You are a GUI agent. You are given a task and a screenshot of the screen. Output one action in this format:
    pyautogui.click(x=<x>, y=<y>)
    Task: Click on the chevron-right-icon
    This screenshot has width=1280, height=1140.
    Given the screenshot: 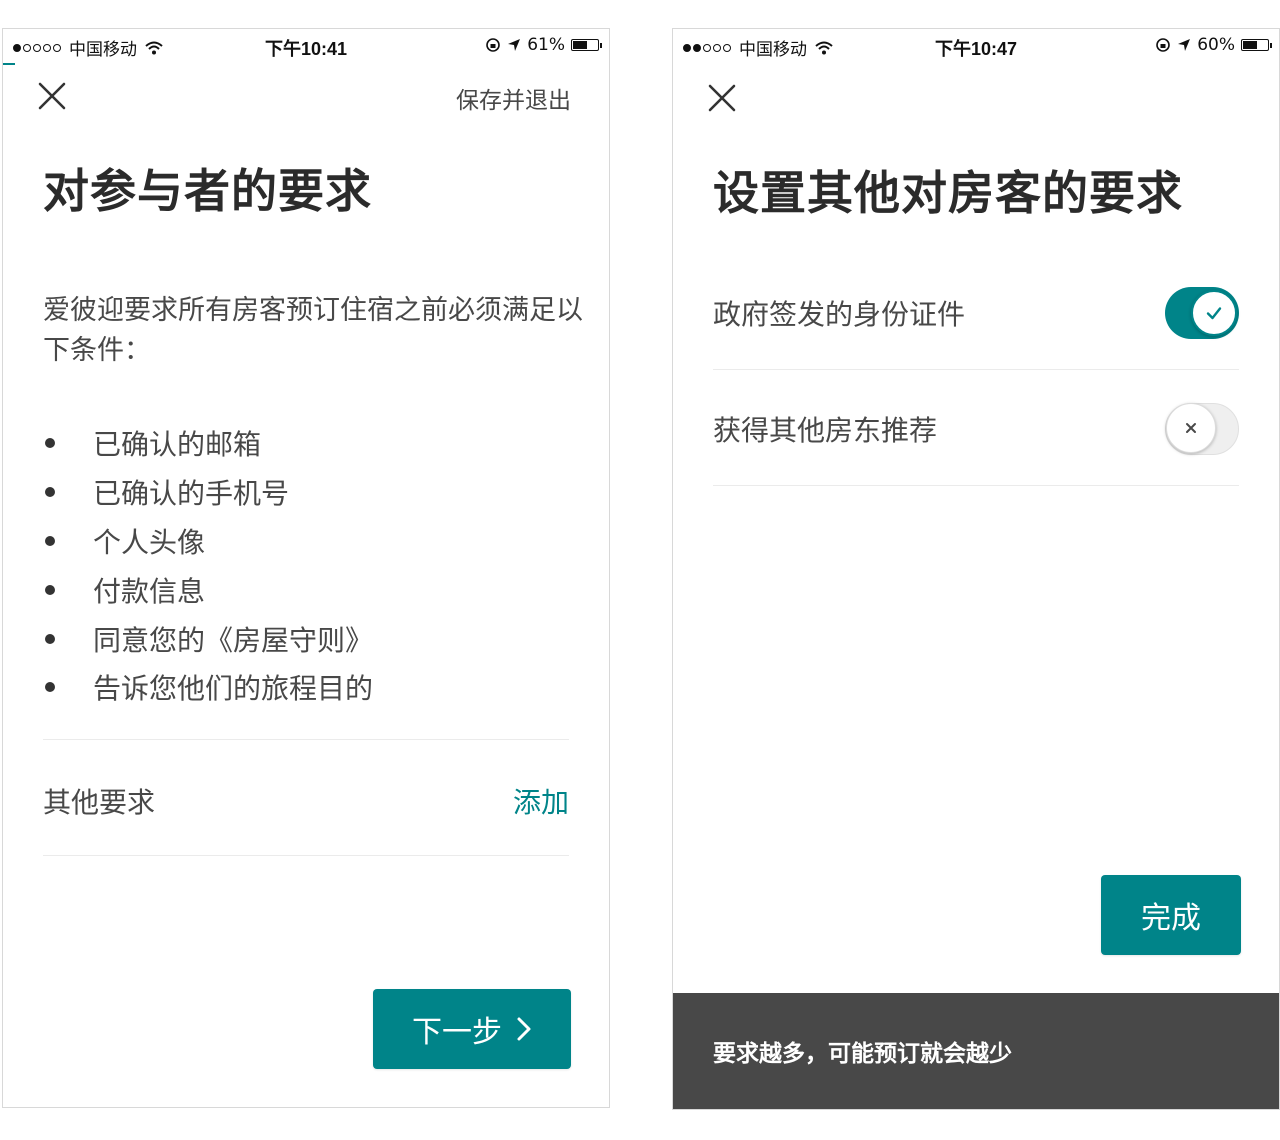 What is the action you would take?
    pyautogui.click(x=524, y=1029)
    